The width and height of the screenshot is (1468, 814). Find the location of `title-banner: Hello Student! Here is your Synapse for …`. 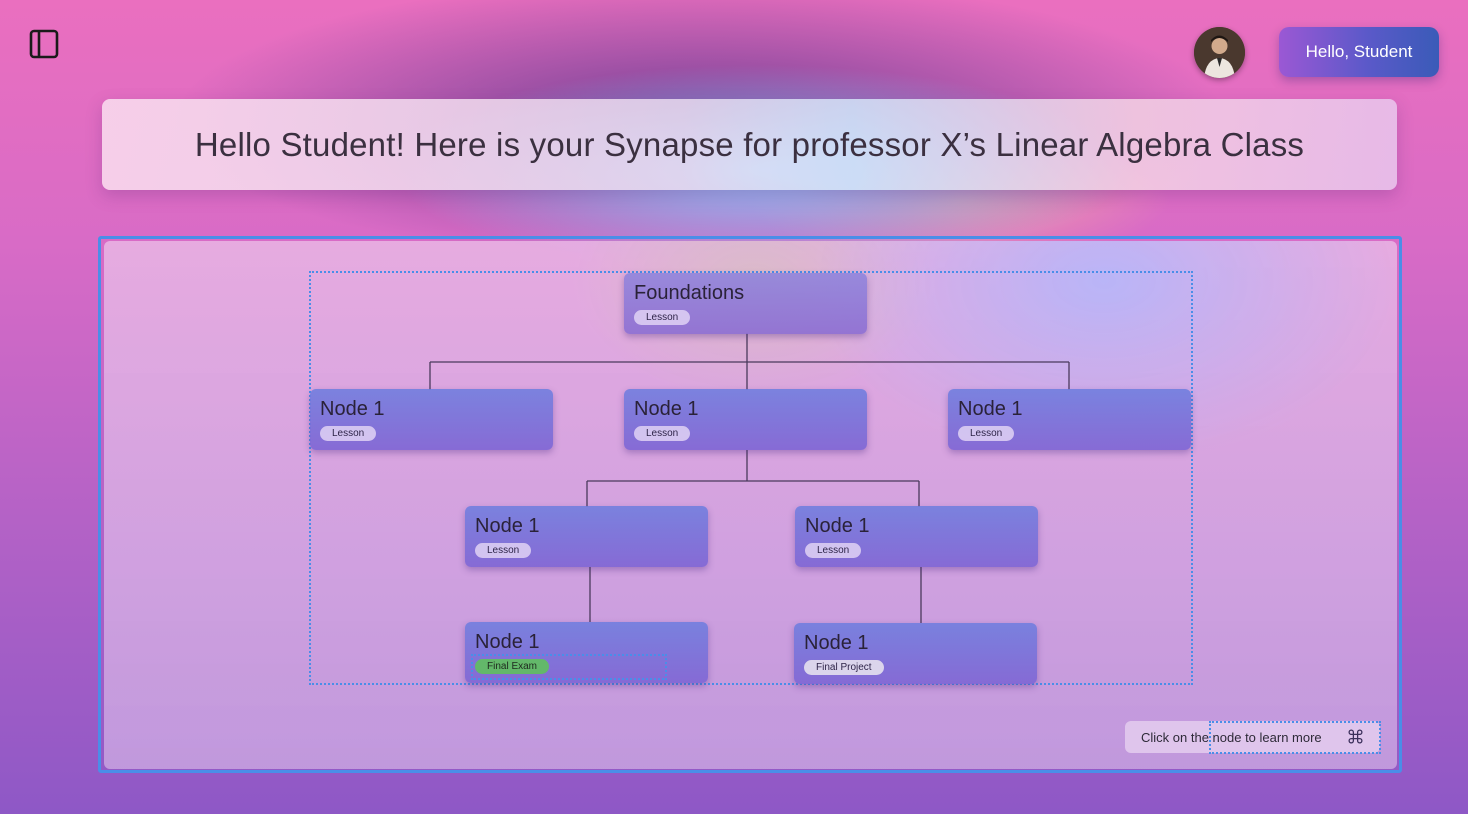

title-banner: Hello Student! Here is your Synapse for … is located at coordinates (749, 144).